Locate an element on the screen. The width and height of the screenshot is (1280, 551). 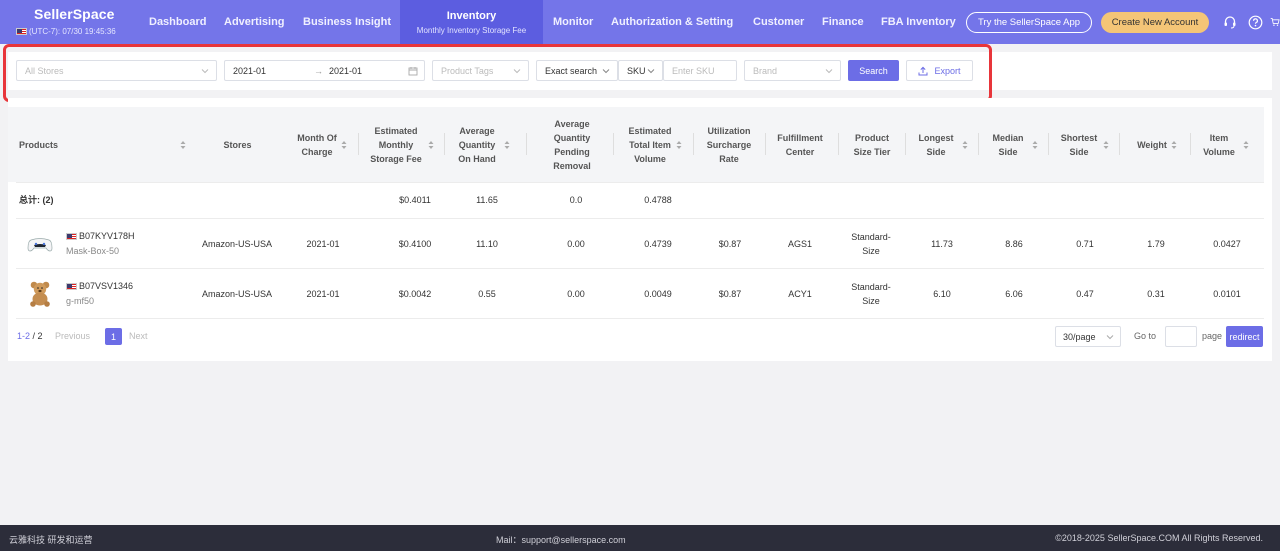
nav-inventory-sublabel: Monthly Inventory Storage Fee is located at coordinates (471, 30).